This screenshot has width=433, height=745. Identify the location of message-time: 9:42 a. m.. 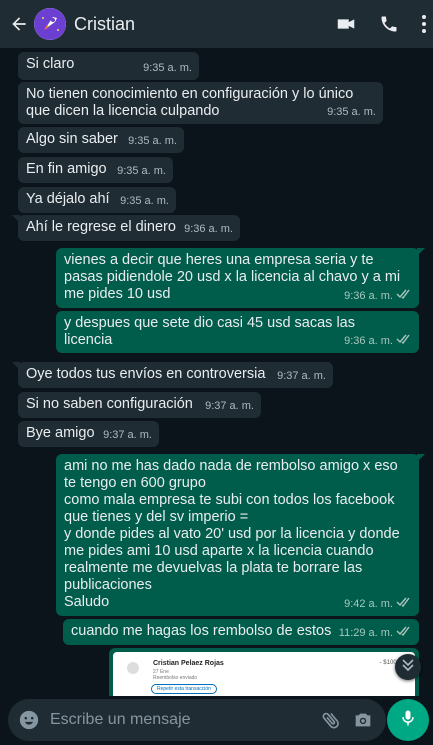
(368, 604).